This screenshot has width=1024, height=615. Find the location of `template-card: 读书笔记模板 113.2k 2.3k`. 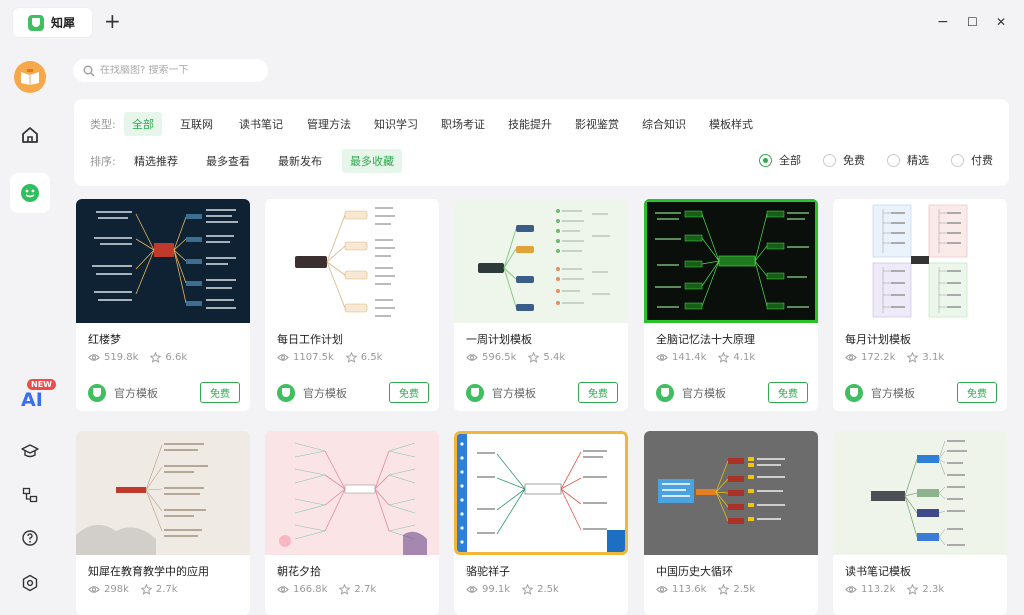

template-card: 读书笔记模板 113.2k 2.3k is located at coordinates (920, 523).